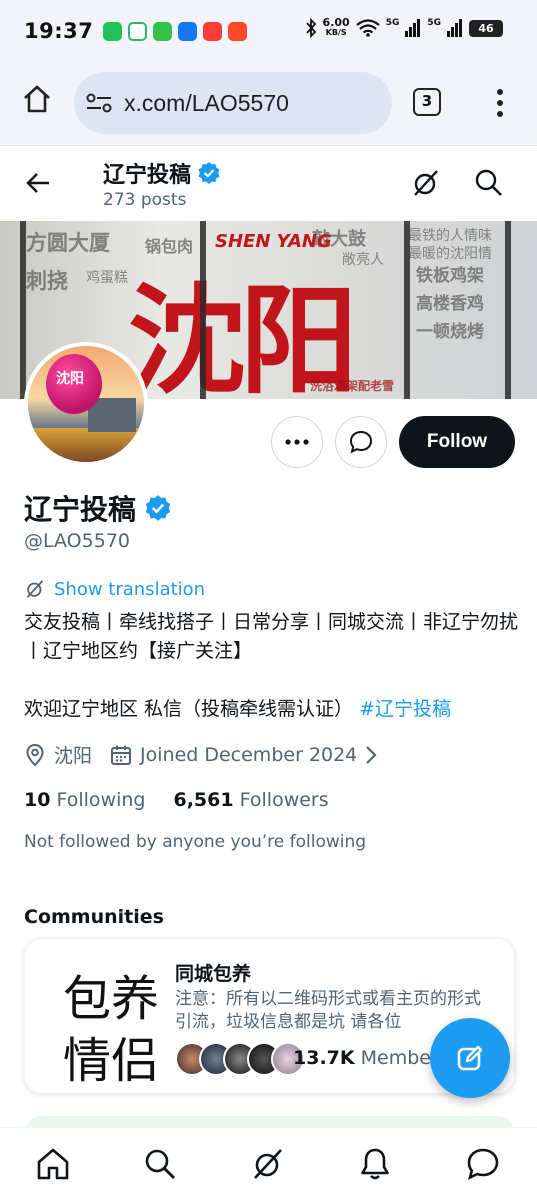 This screenshot has height=1200, width=537. I want to click on more-options-button, so click(297, 442).